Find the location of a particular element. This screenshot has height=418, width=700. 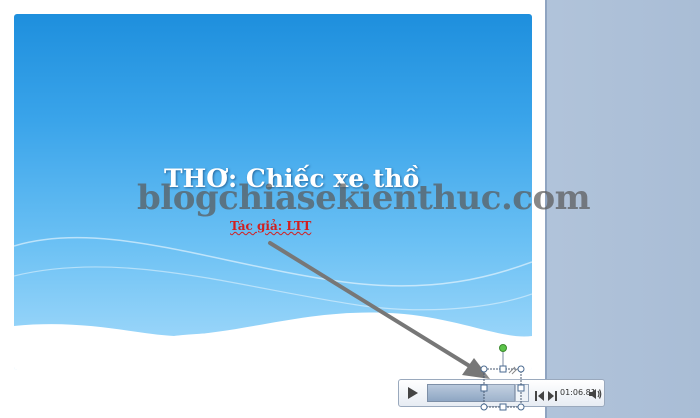

resize-handle-left is located at coordinates (484, 388).